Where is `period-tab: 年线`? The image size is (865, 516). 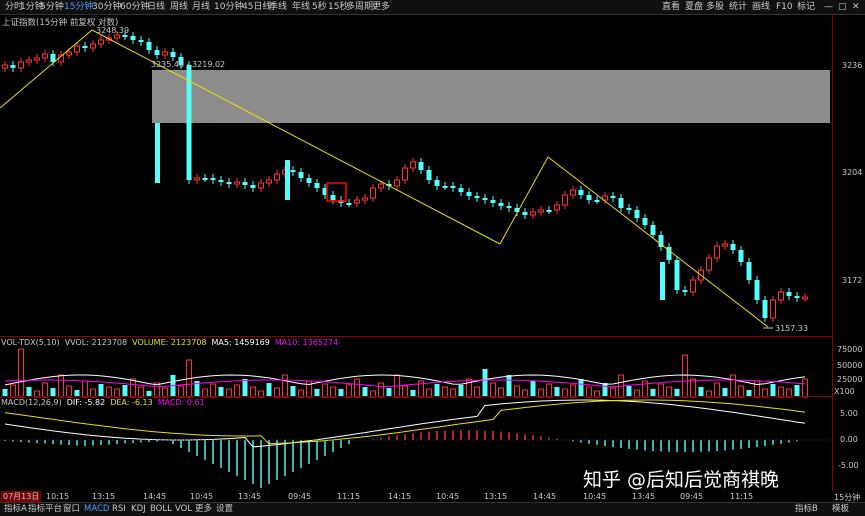
period-tab: 年线 is located at coordinates (301, 7).